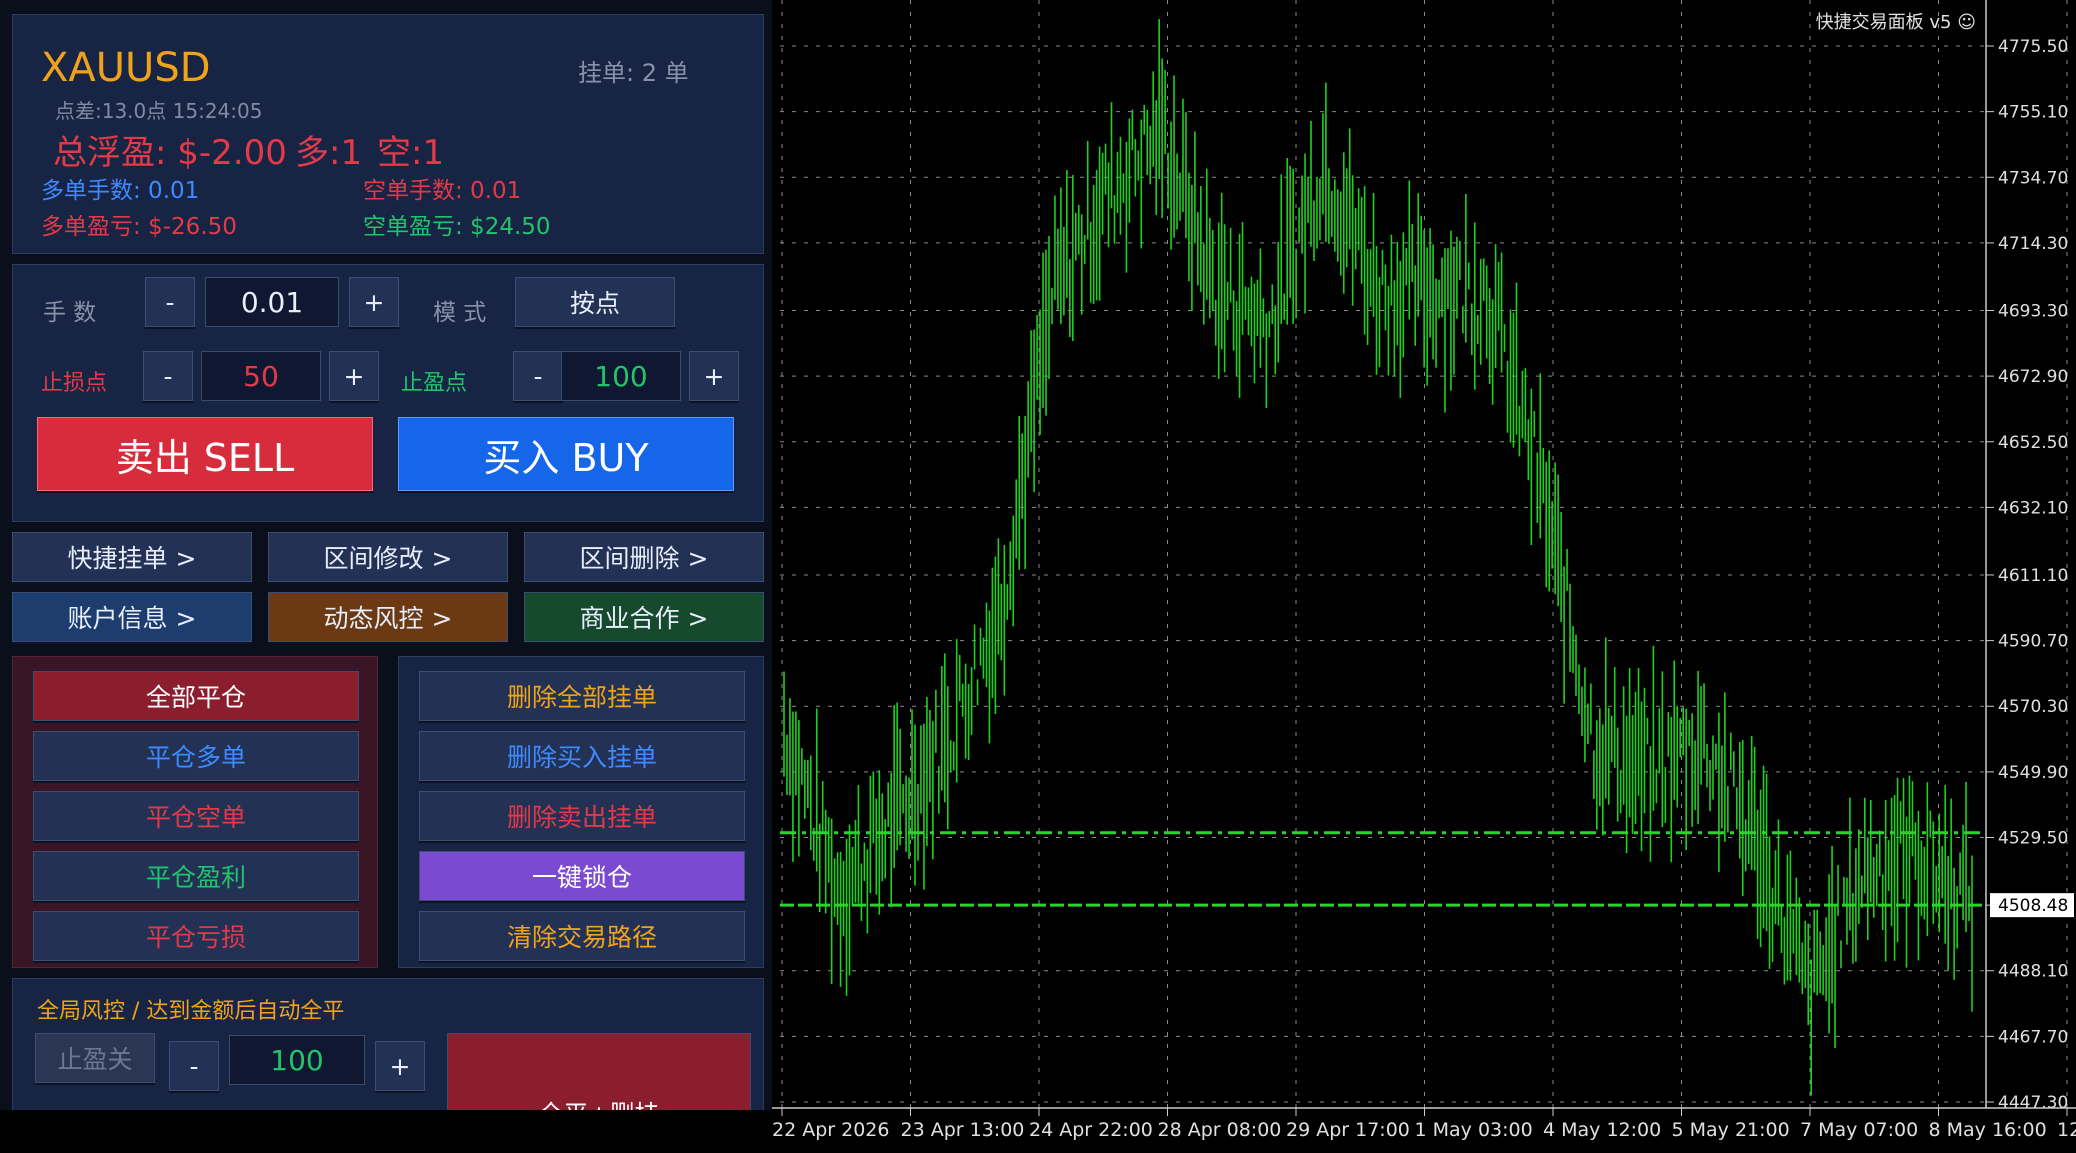 The width and height of the screenshot is (2076, 1153). What do you see at coordinates (633, 73) in the screenshot?
I see `pending-orders-label: 挂单: 2 单` at bounding box center [633, 73].